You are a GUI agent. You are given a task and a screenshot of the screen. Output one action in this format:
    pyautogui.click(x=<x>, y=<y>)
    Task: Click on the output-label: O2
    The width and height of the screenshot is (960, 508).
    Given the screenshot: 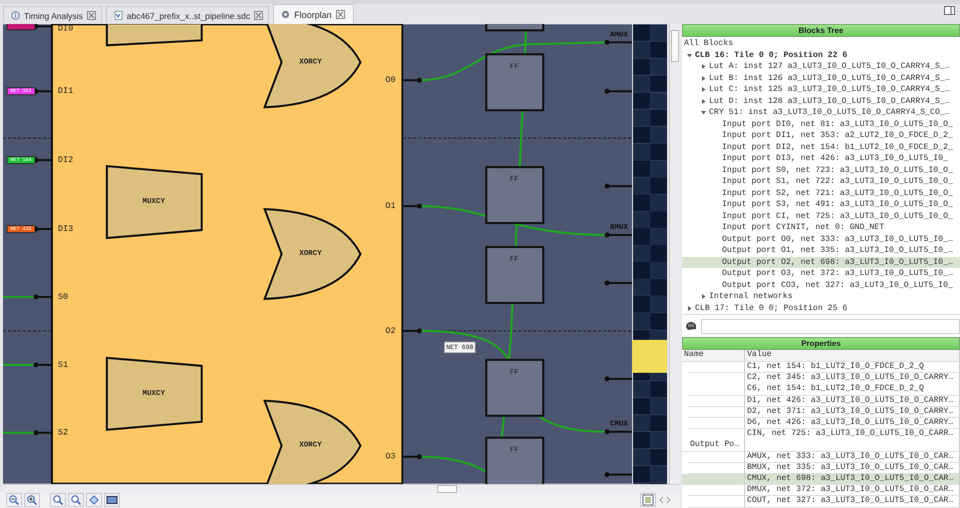 What is the action you would take?
    pyautogui.click(x=390, y=331)
    